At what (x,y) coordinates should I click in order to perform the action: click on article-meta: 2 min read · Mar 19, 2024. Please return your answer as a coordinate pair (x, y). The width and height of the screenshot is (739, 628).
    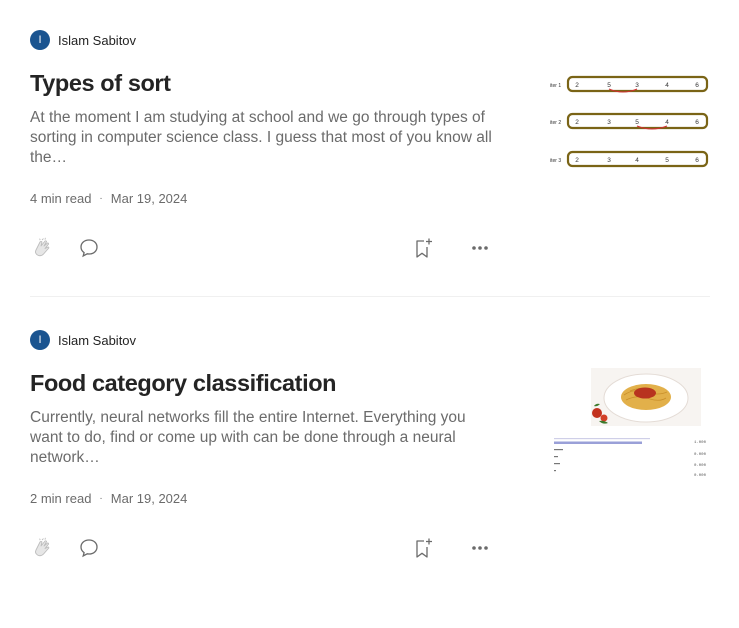
    Looking at the image, I should click on (108, 498).